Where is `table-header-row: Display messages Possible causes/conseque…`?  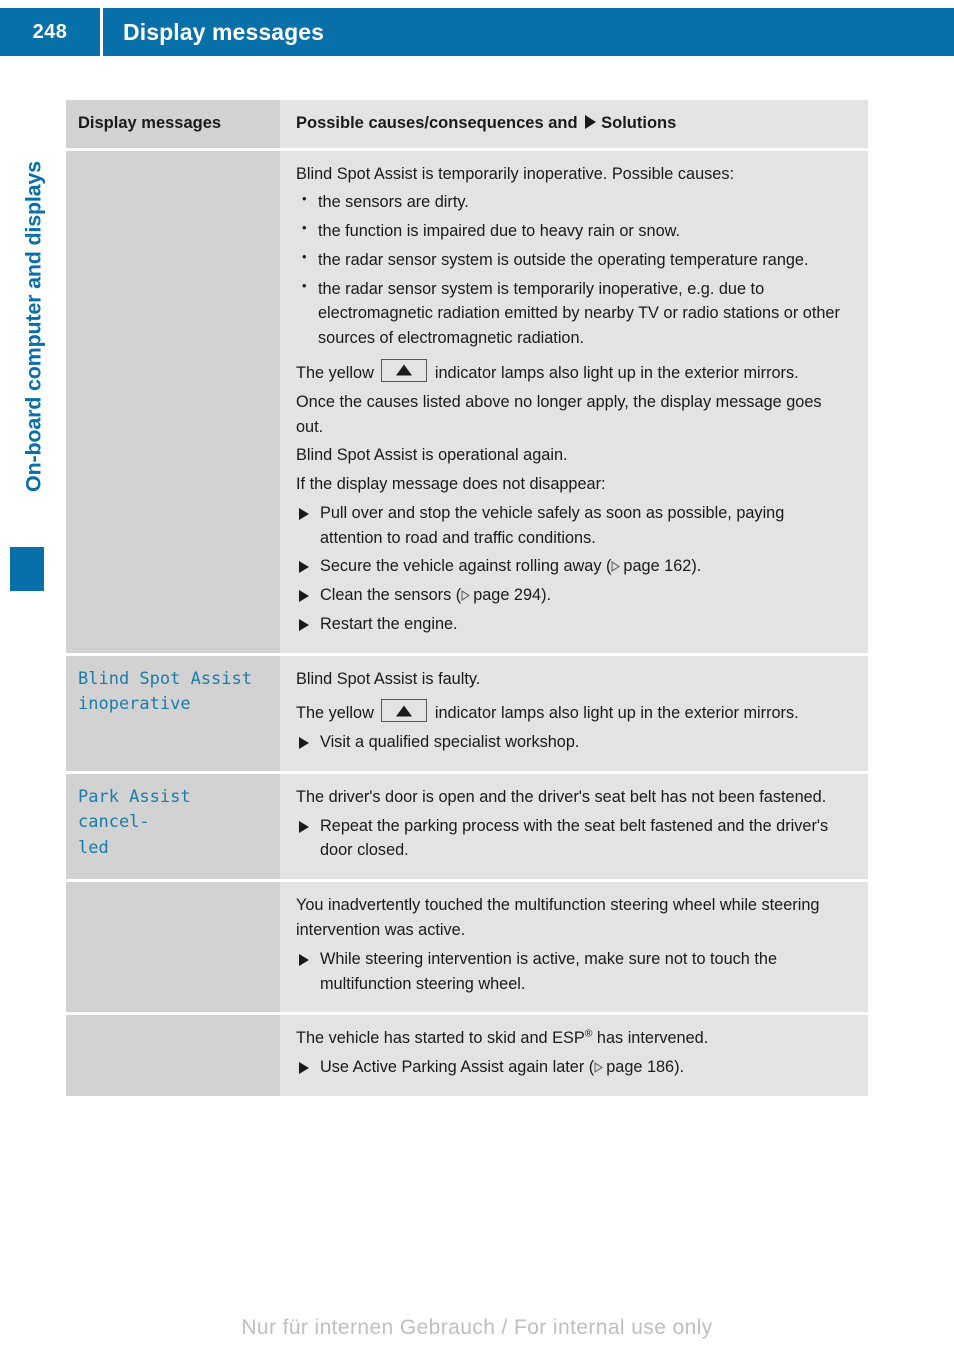
table-header-row: Display messages Possible causes/conseque… is located at coordinates (467, 124).